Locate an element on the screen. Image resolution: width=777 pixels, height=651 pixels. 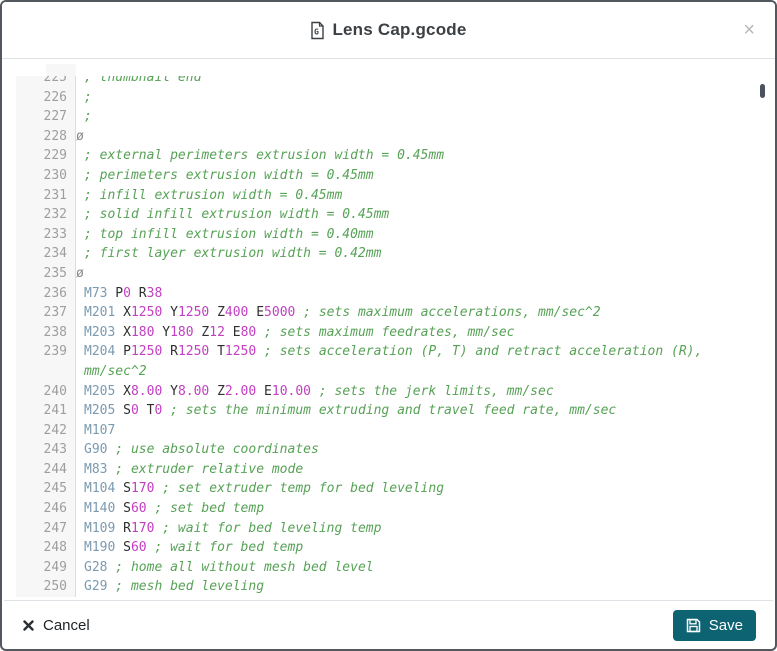
line-content: M140 S60 ; set bed temp is located at coordinates (174, 509).